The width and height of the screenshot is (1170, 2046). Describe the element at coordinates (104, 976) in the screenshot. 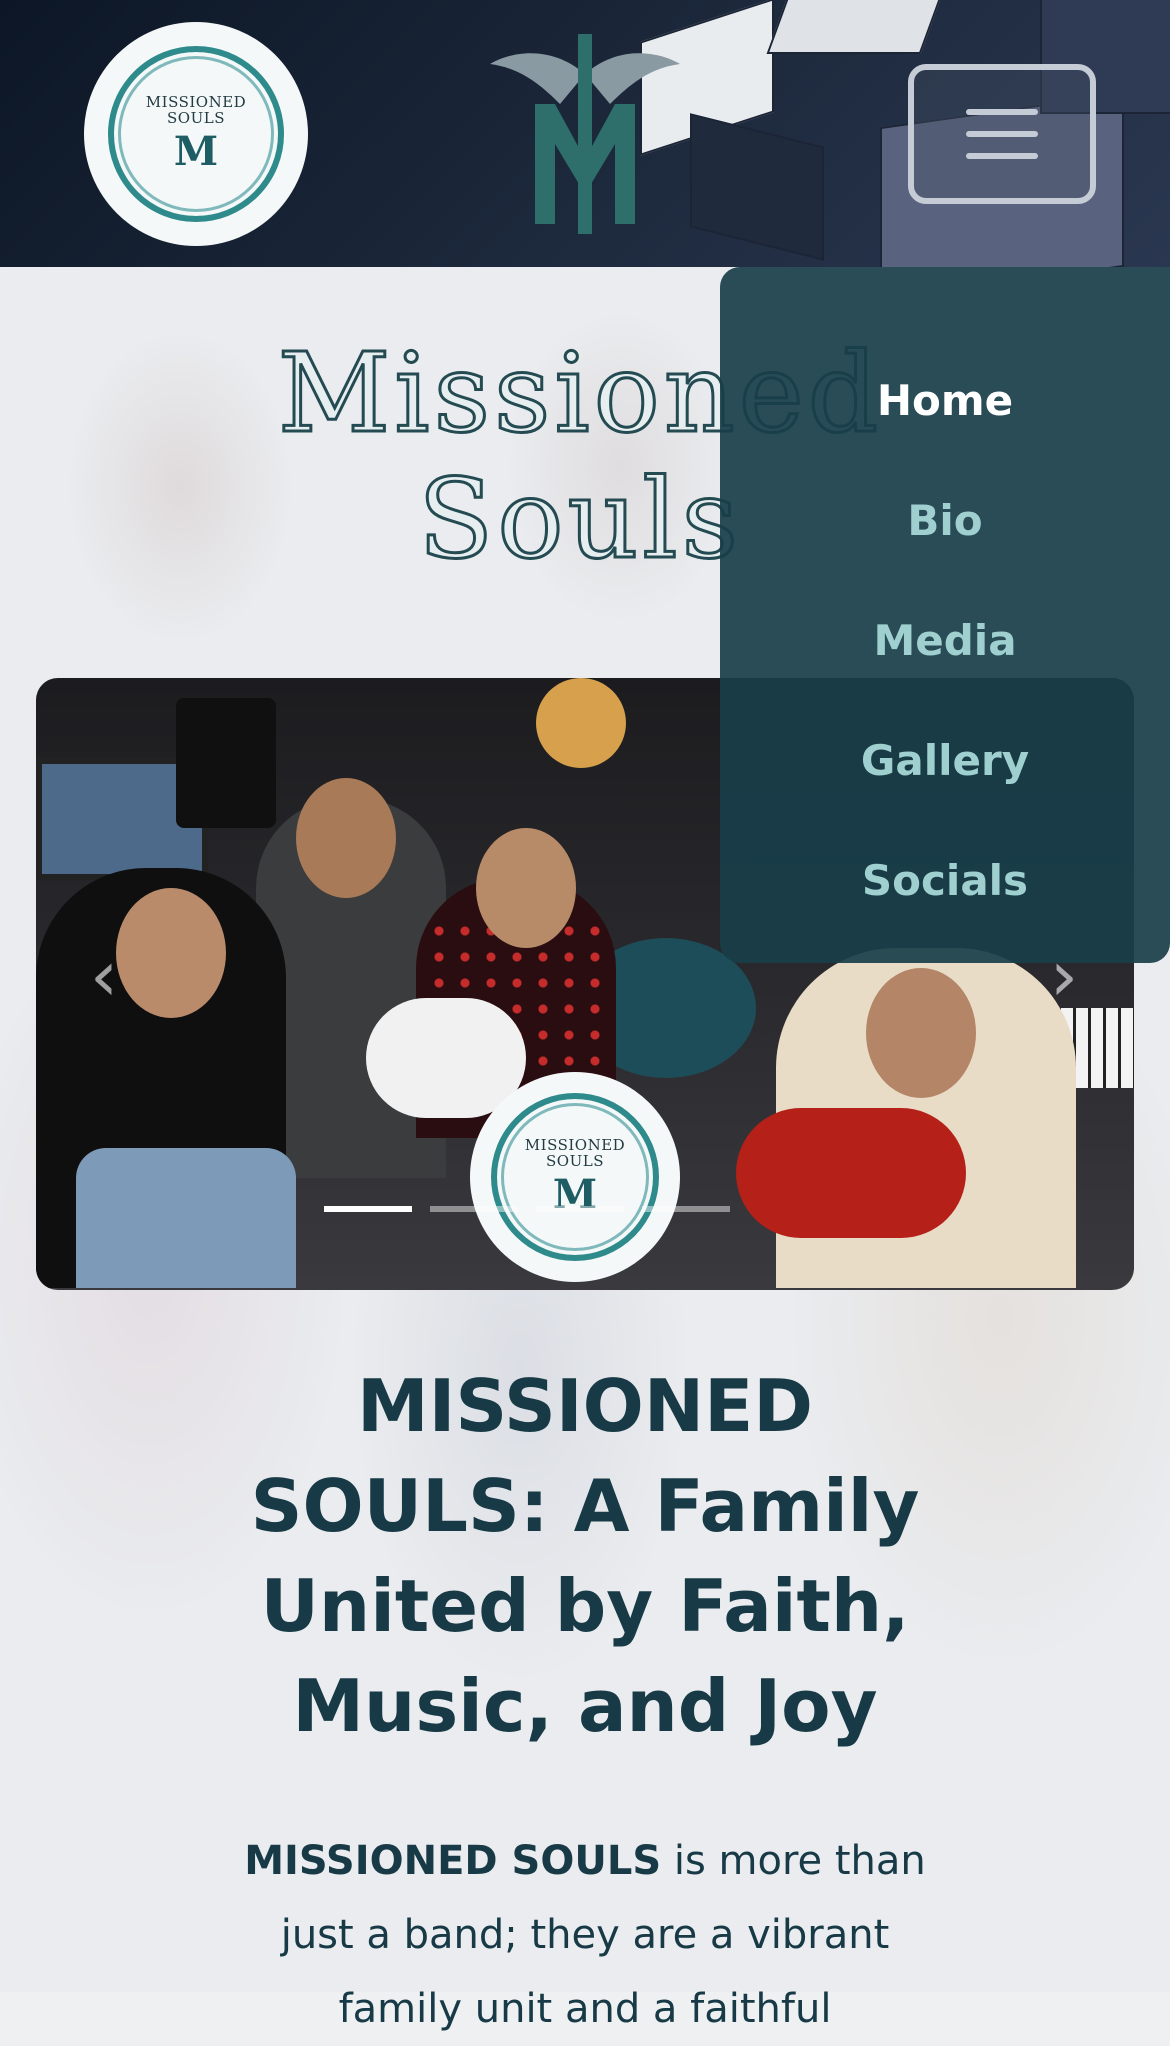

I see `chevron-left-icon: ‹` at that location.